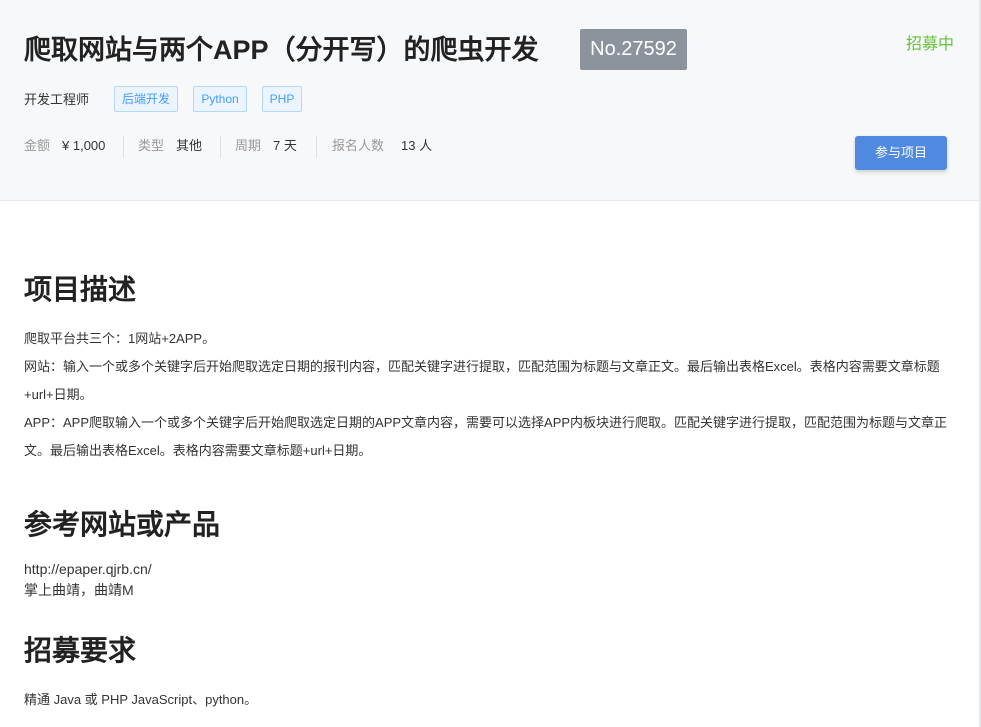  What do you see at coordinates (189, 145) in the screenshot?
I see `type-value: 其他` at bounding box center [189, 145].